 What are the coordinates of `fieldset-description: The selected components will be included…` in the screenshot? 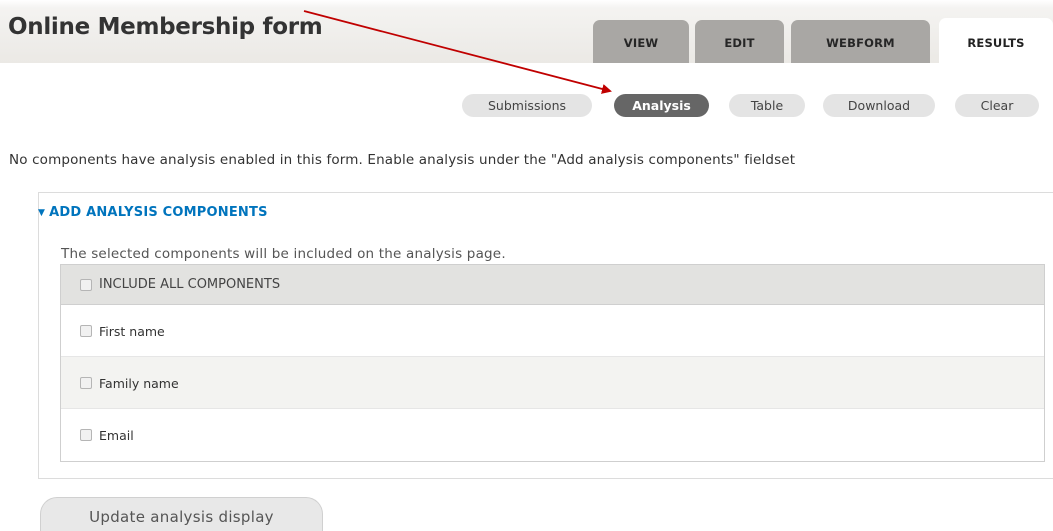 It's located at (283, 254).